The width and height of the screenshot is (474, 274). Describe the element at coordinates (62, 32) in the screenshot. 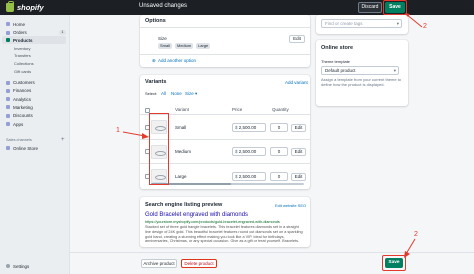

I see `orders-count-badge: 1` at that location.